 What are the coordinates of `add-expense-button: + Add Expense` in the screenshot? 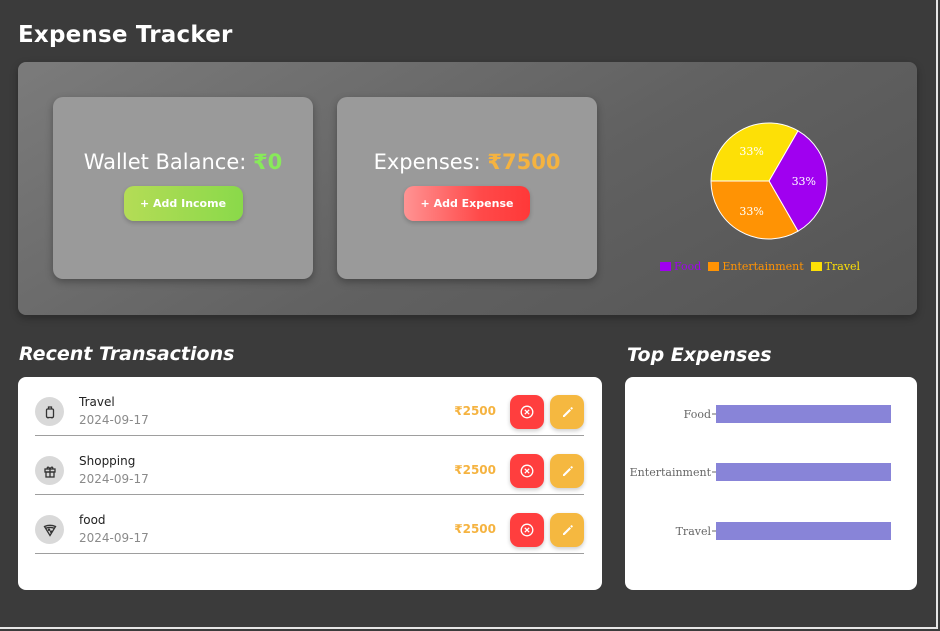 It's located at (467, 203).